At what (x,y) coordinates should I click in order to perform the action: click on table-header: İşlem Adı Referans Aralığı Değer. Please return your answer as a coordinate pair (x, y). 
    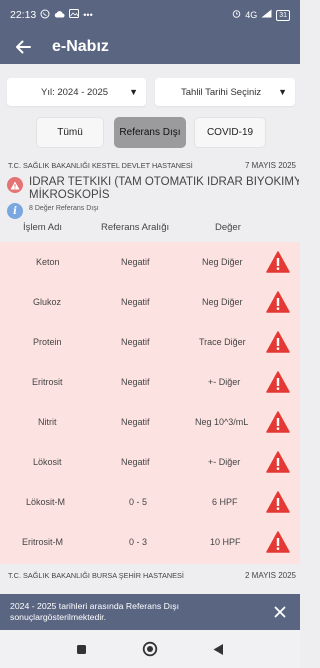
    Looking at the image, I should click on (150, 229).